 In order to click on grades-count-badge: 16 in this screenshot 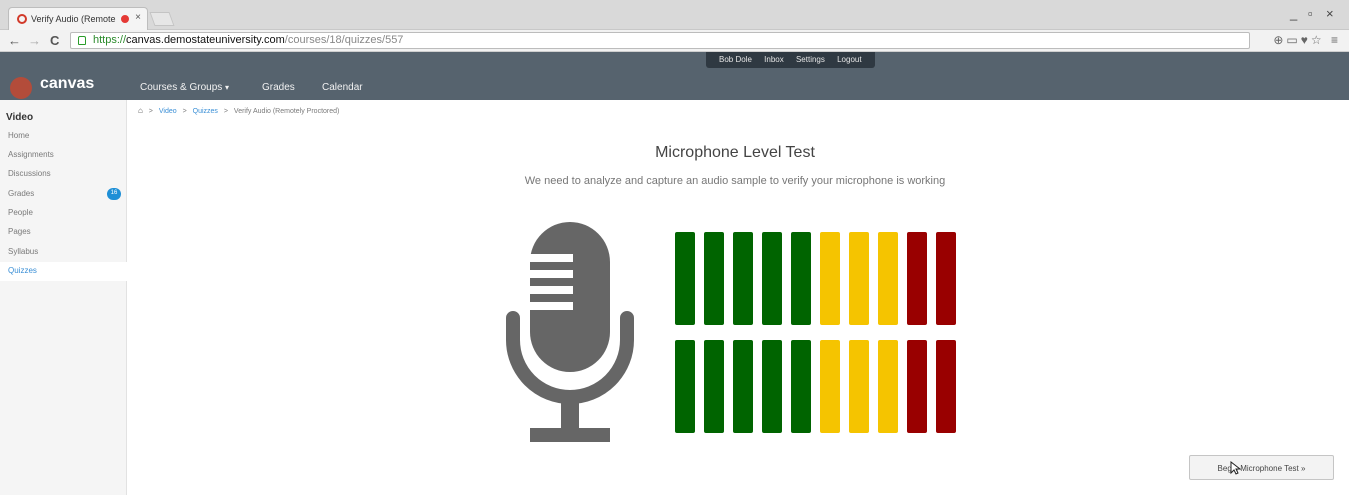, I will do `click(114, 194)`.